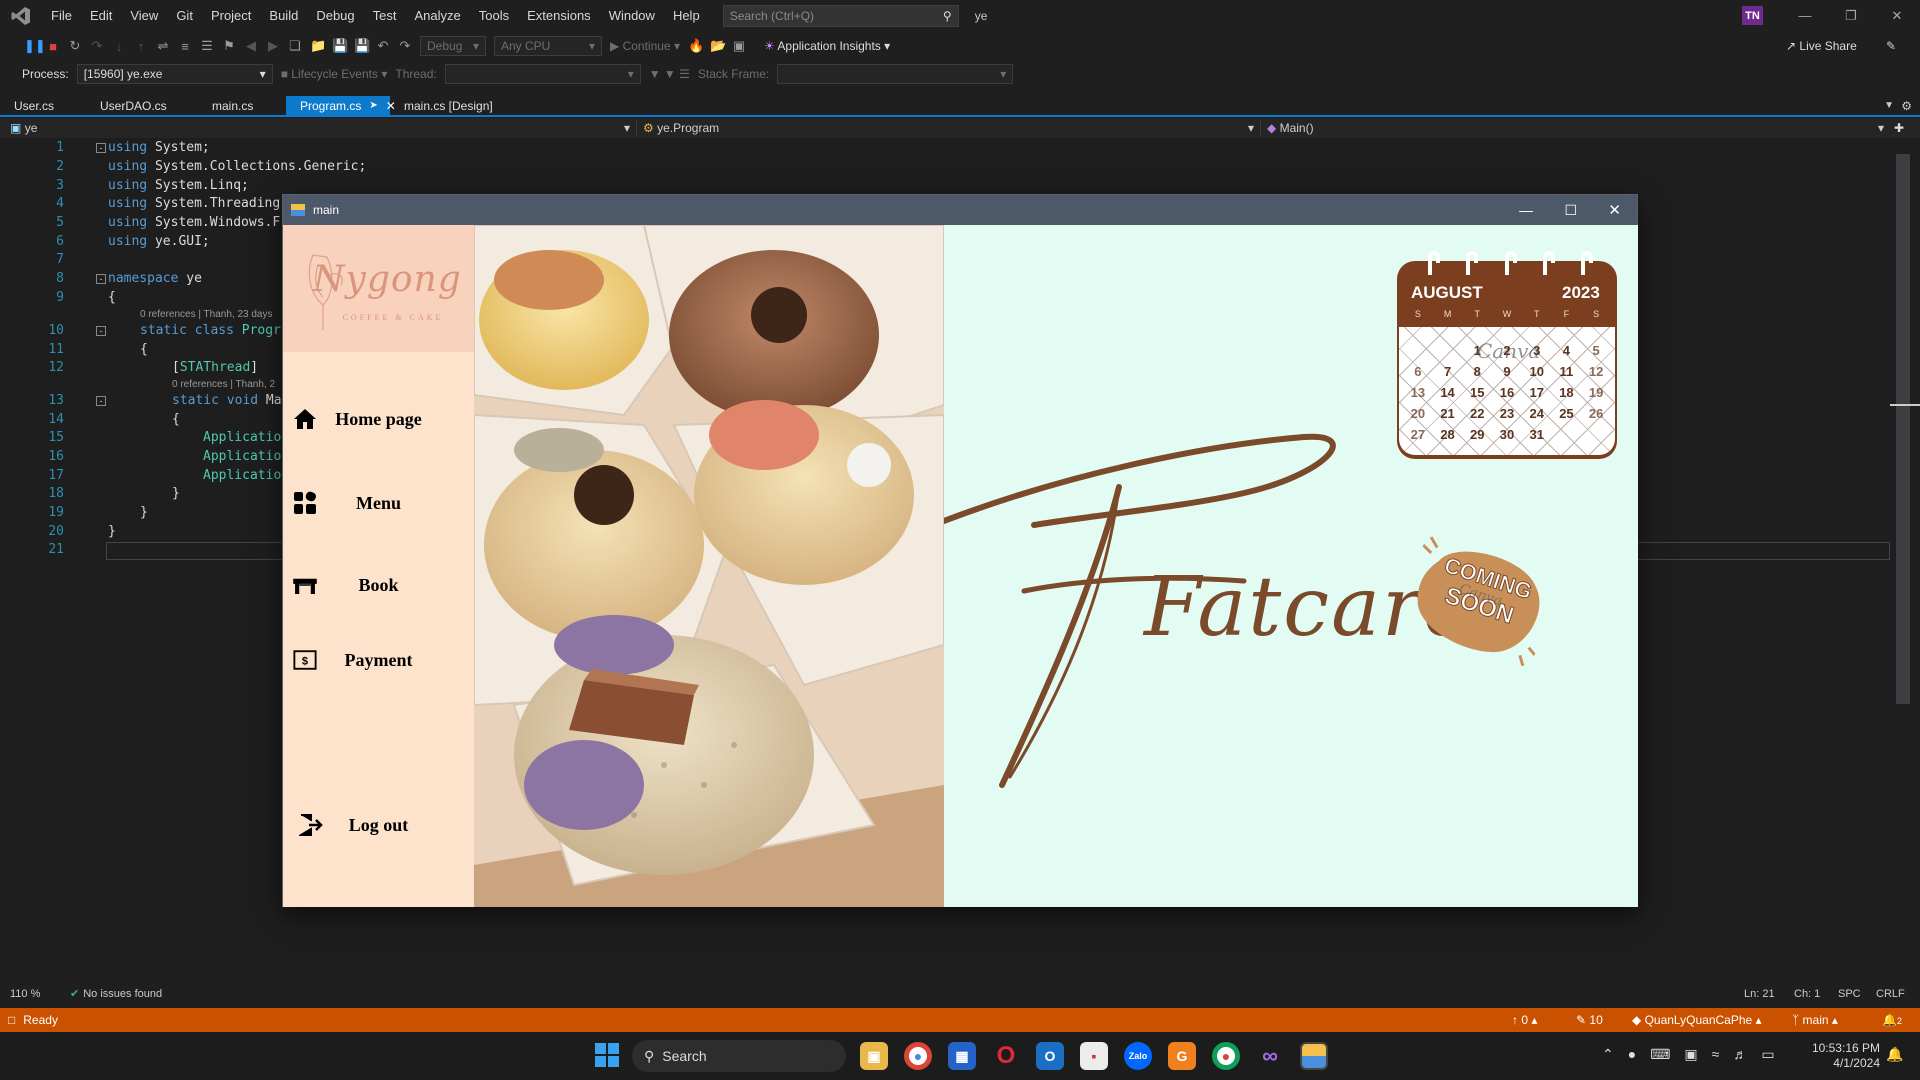  Describe the element at coordinates (1906, 106) in the screenshot. I see `settings-gear-icon: ⚙` at that location.